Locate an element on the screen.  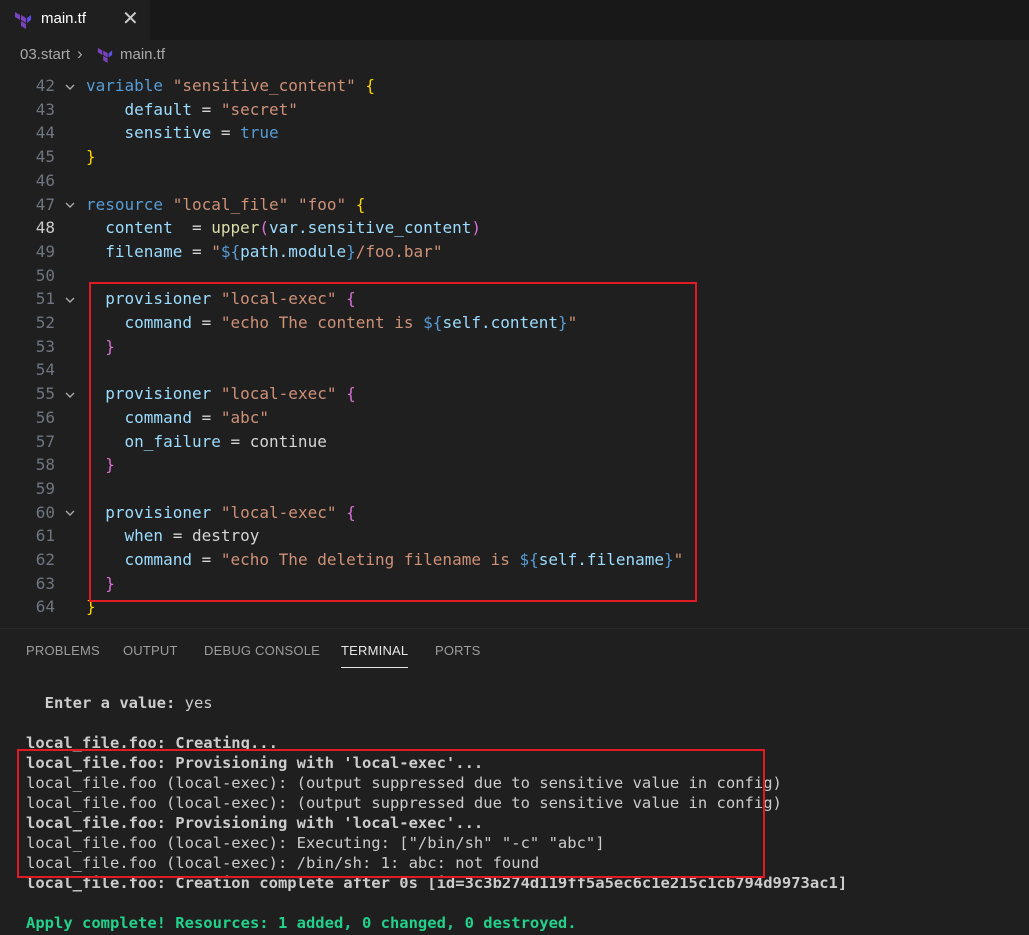
code-line: 43 default = "secret" is located at coordinates (514, 110).